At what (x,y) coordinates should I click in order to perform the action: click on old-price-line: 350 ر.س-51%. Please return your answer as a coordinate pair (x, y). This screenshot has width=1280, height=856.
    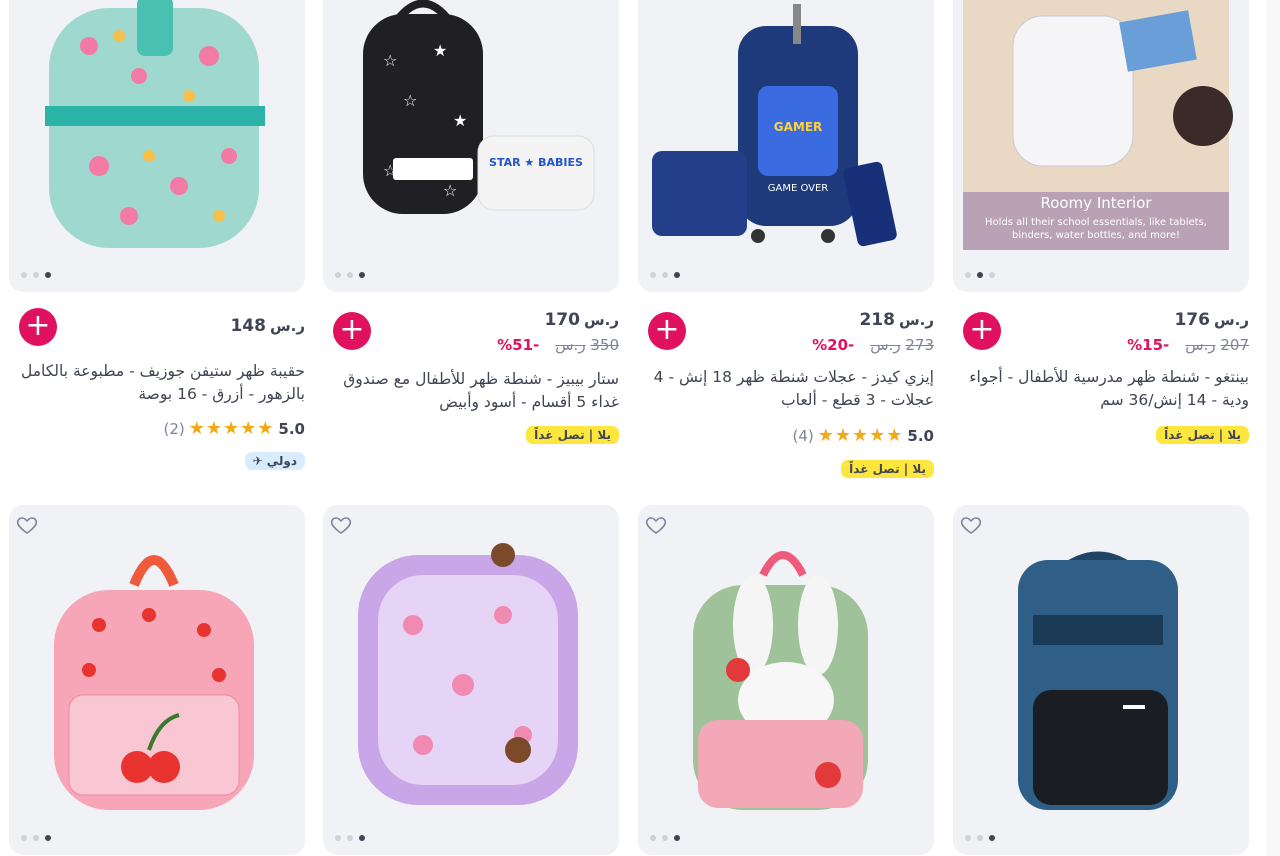
    Looking at the image, I should click on (558, 345).